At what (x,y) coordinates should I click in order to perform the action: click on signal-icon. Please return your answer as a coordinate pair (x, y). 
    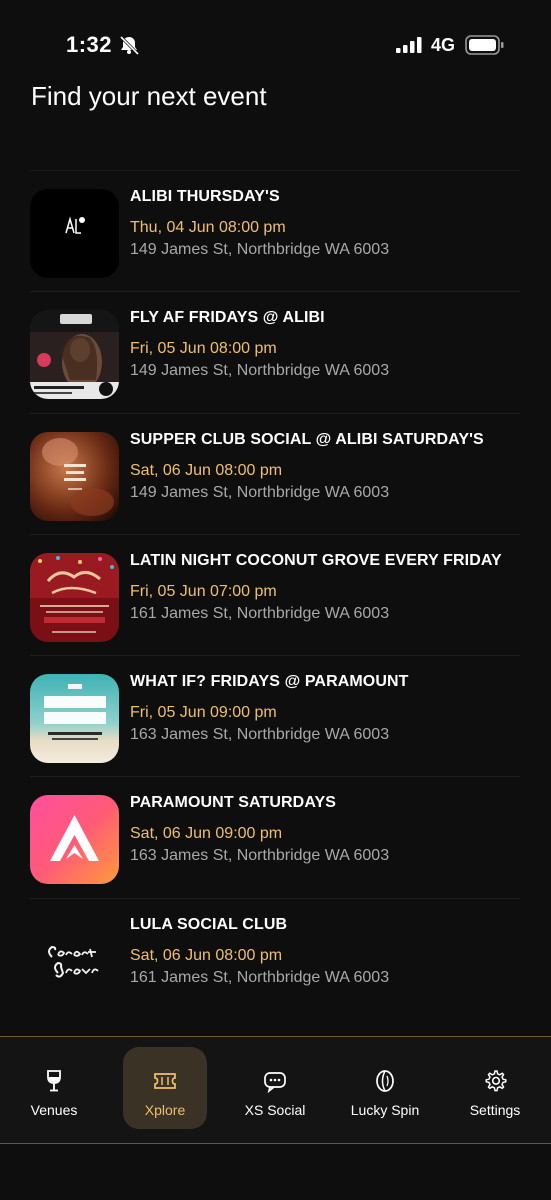
    Looking at the image, I should click on (409, 45).